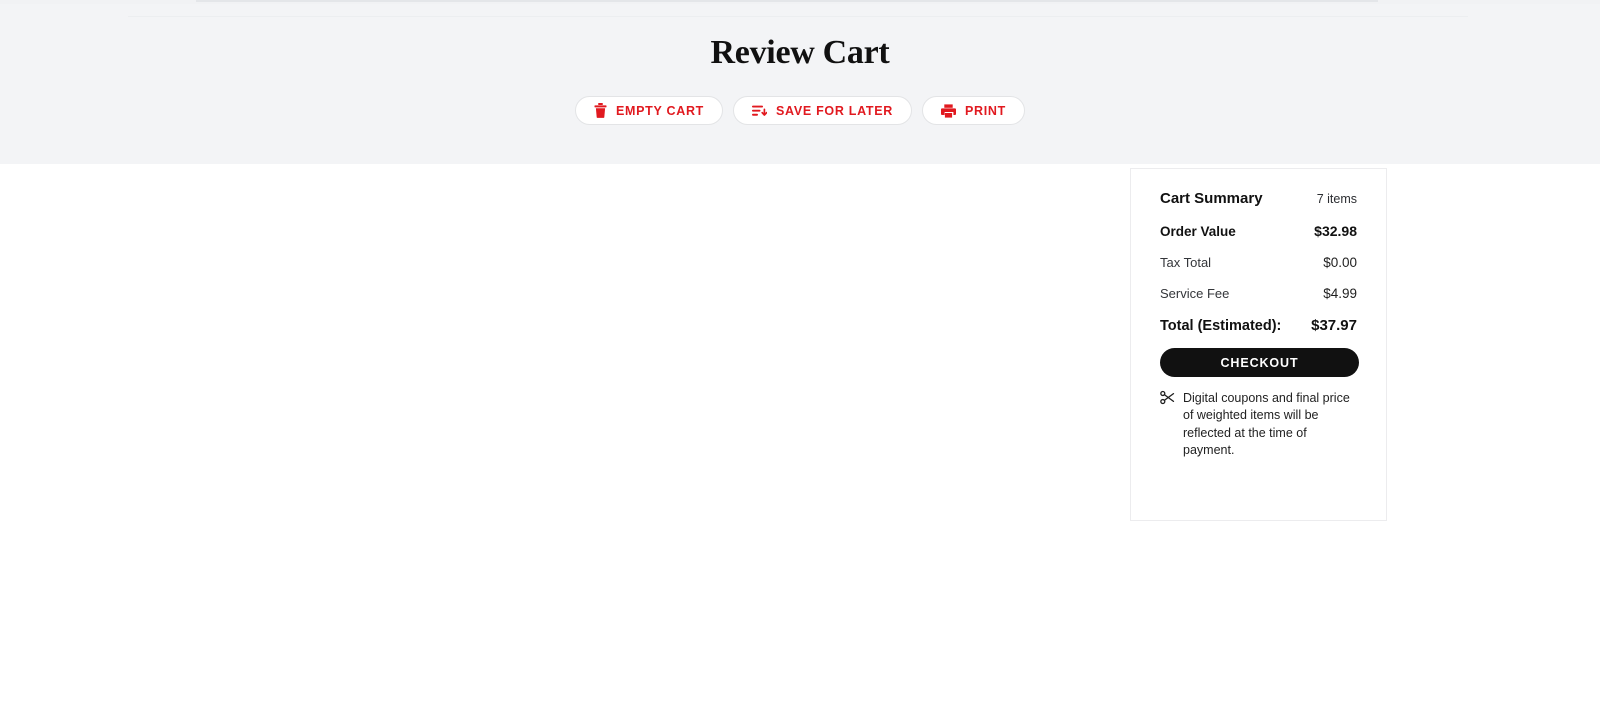  I want to click on trash-icon, so click(600, 110).